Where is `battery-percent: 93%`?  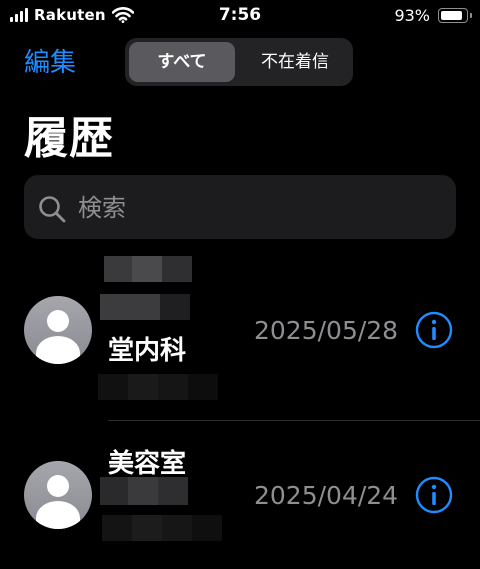
battery-percent: 93% is located at coordinates (412, 15).